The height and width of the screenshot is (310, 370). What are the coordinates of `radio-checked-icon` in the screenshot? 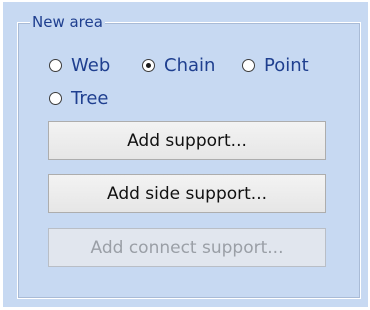 It's located at (148, 65).